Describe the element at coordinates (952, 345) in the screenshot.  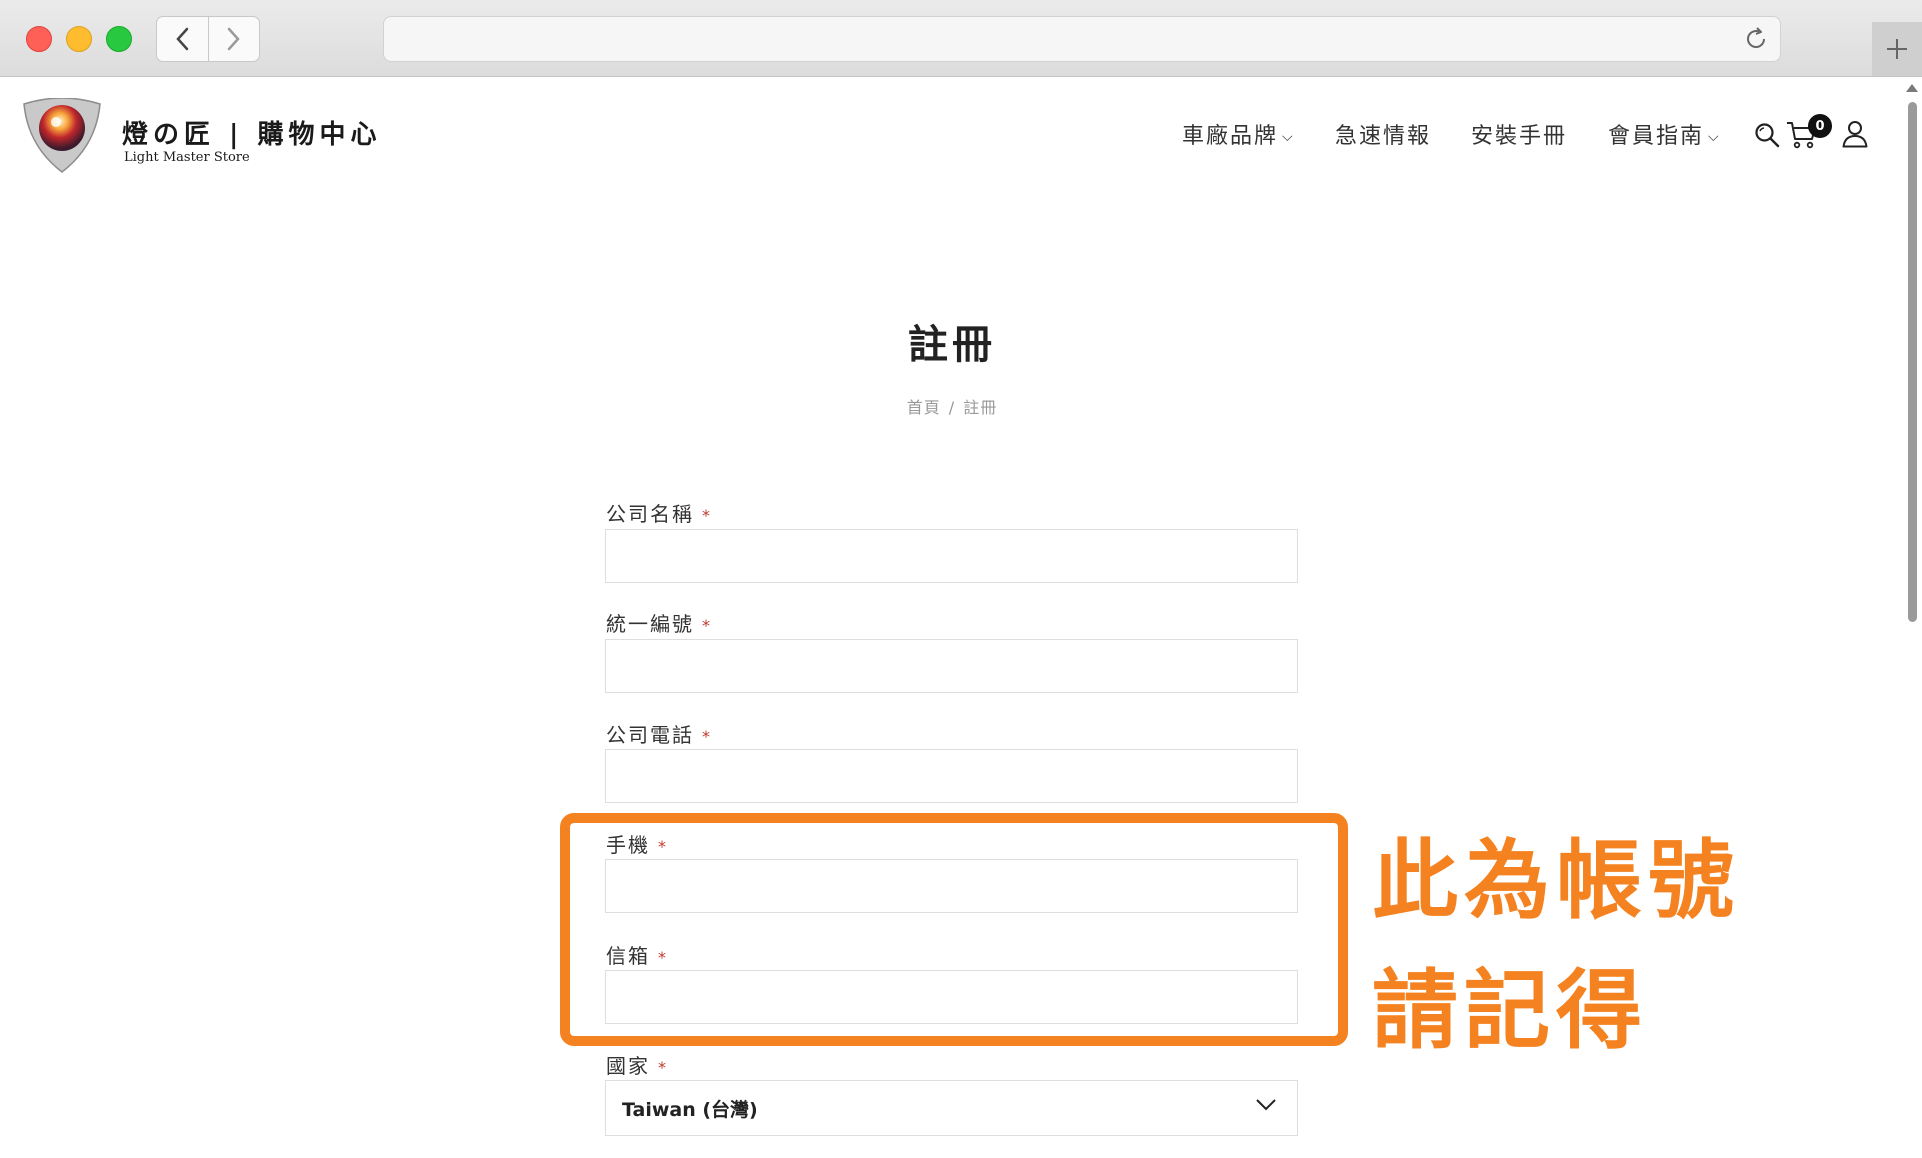
I see `page-title: 註冊` at that location.